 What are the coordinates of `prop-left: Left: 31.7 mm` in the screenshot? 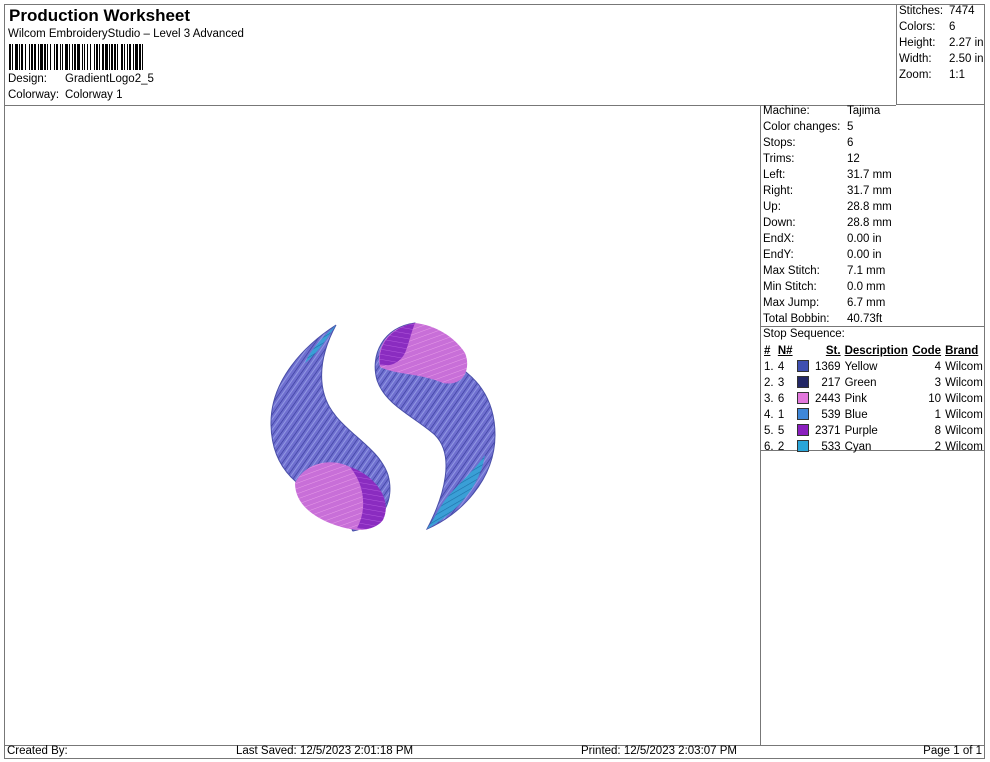 It's located at (827, 177).